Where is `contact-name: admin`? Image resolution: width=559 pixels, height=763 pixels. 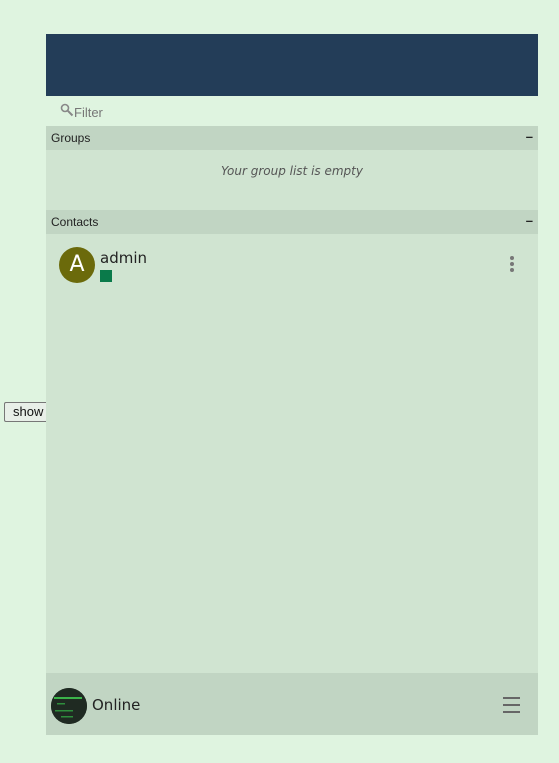 contact-name: admin is located at coordinates (123, 258).